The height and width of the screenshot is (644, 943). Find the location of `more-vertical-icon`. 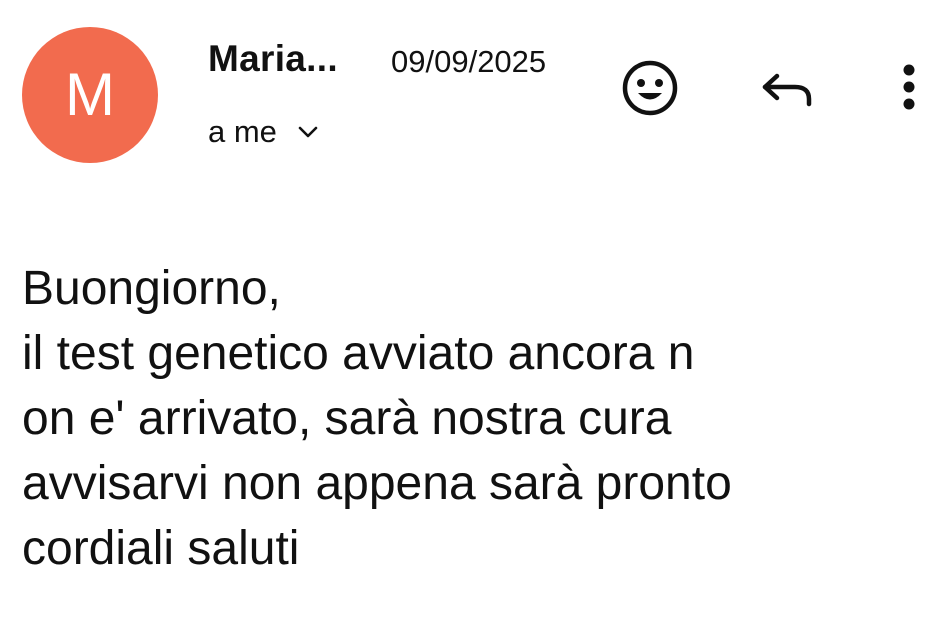

more-vertical-icon is located at coordinates (909, 90).